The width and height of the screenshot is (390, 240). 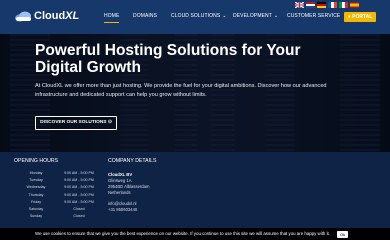 I want to click on nav-cloud-solutions: CLOUD SOLUTIONS ⌄, so click(x=199, y=19).